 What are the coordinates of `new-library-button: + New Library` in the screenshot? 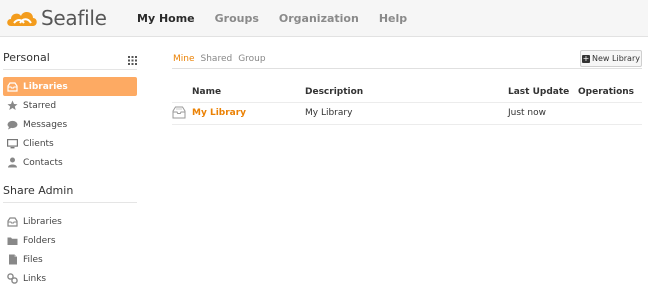 It's located at (611, 58).